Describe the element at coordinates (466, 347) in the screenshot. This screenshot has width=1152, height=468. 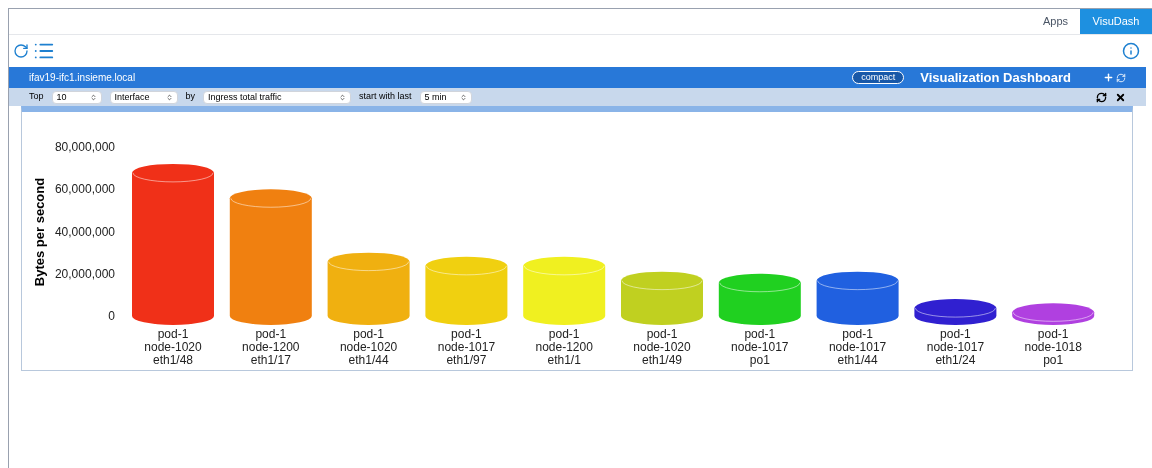
I see `category-label: pod-1 node-1017 eth1/97` at that location.